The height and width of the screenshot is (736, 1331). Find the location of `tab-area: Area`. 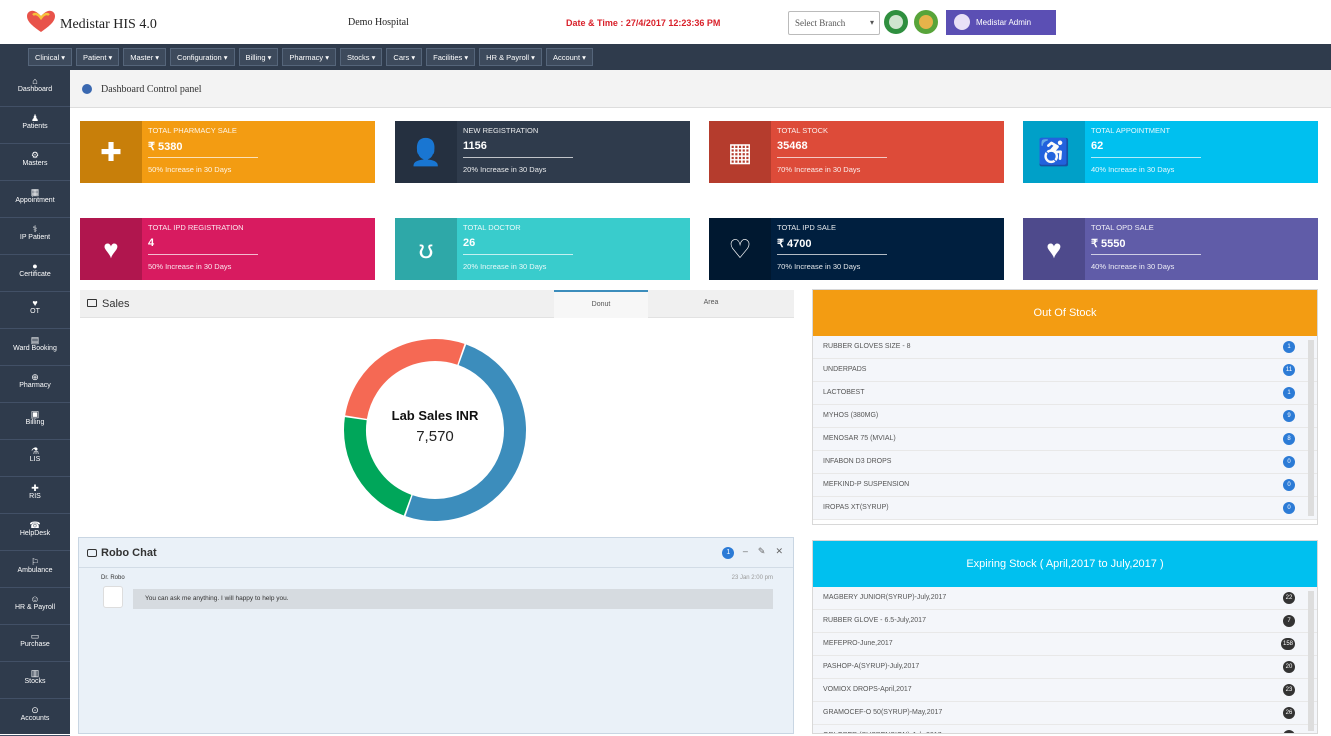

tab-area: Area is located at coordinates (711, 304).